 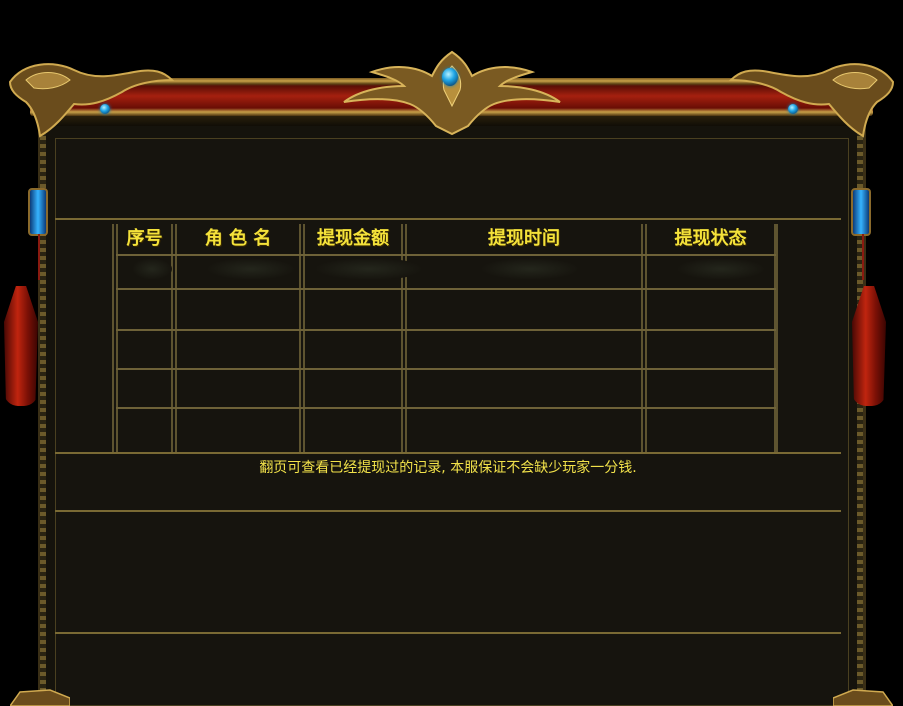 I want to click on column-header-role-name: 角 色 名, so click(x=238, y=238).